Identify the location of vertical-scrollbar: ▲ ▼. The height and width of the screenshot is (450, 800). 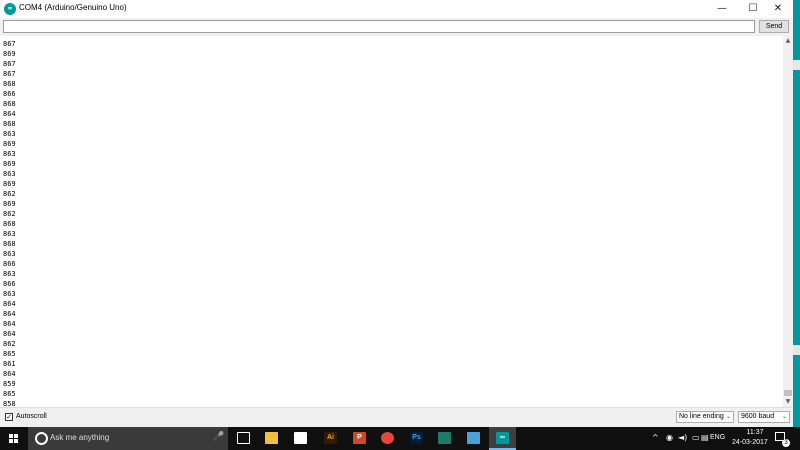
(788, 221).